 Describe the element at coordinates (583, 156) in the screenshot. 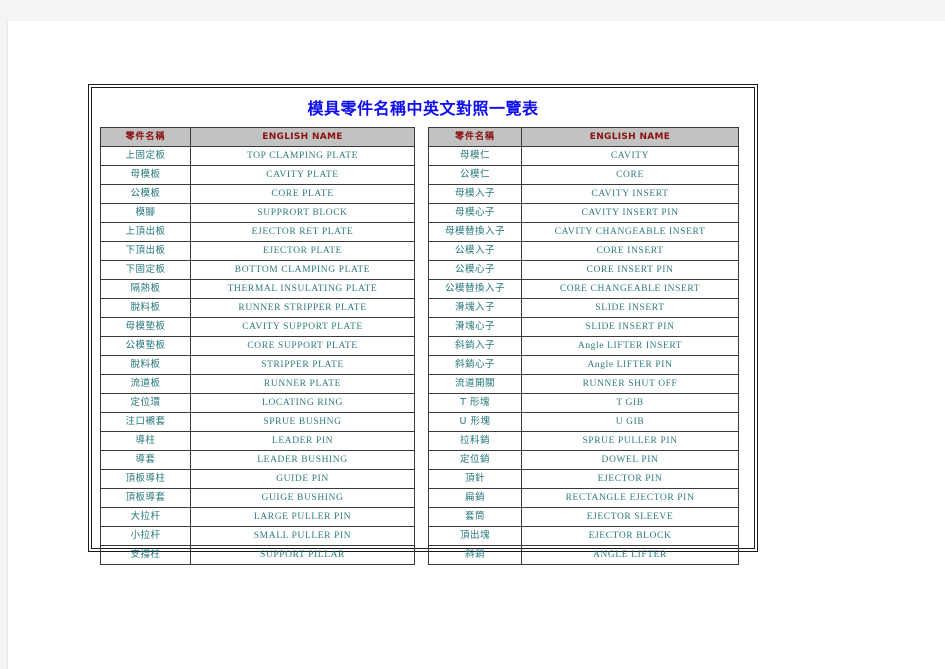

I see `table-row: 母模仁 CAVITY` at that location.